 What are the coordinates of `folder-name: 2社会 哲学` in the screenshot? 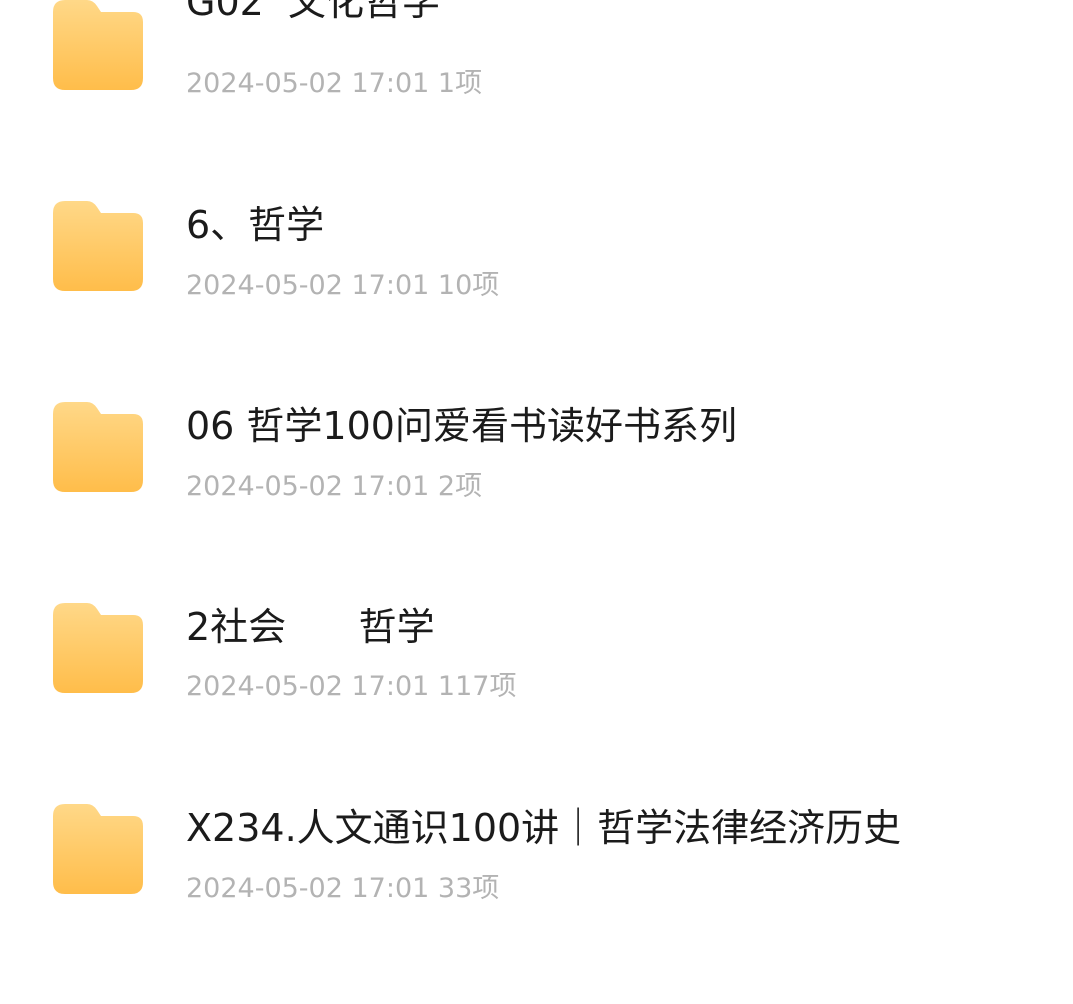 It's located at (310, 627).